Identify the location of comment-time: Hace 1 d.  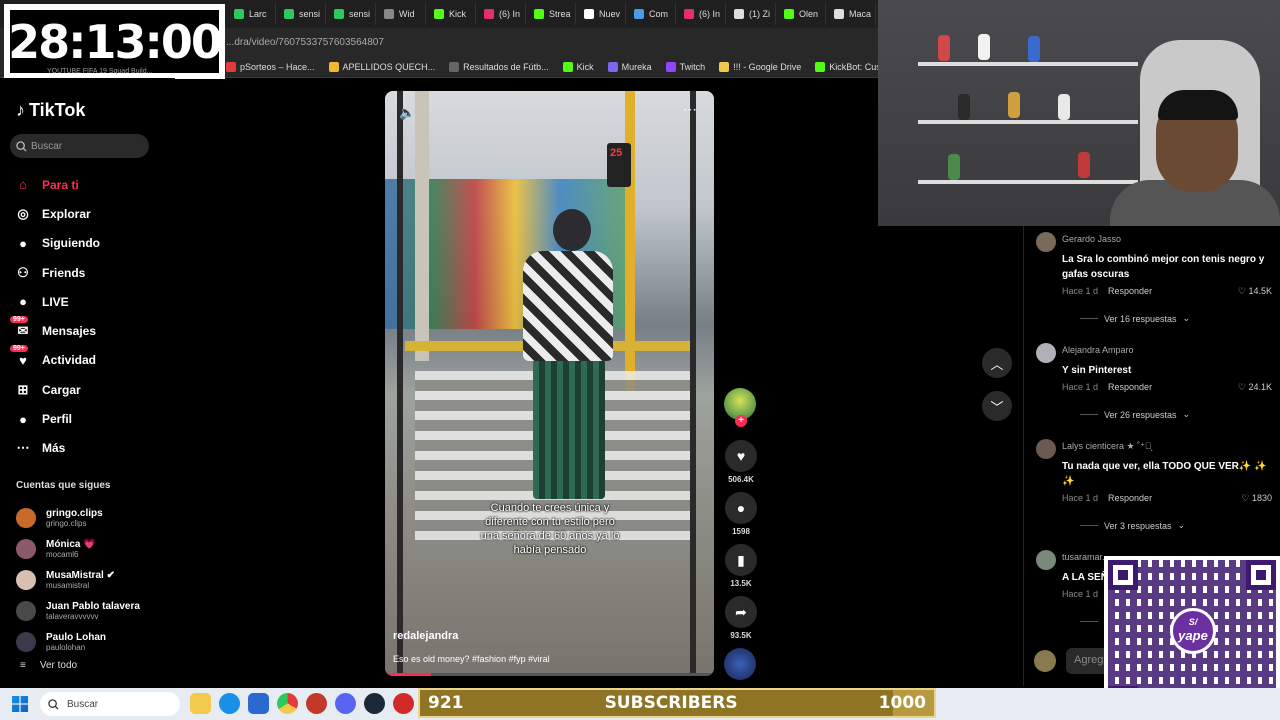
(1080, 291).